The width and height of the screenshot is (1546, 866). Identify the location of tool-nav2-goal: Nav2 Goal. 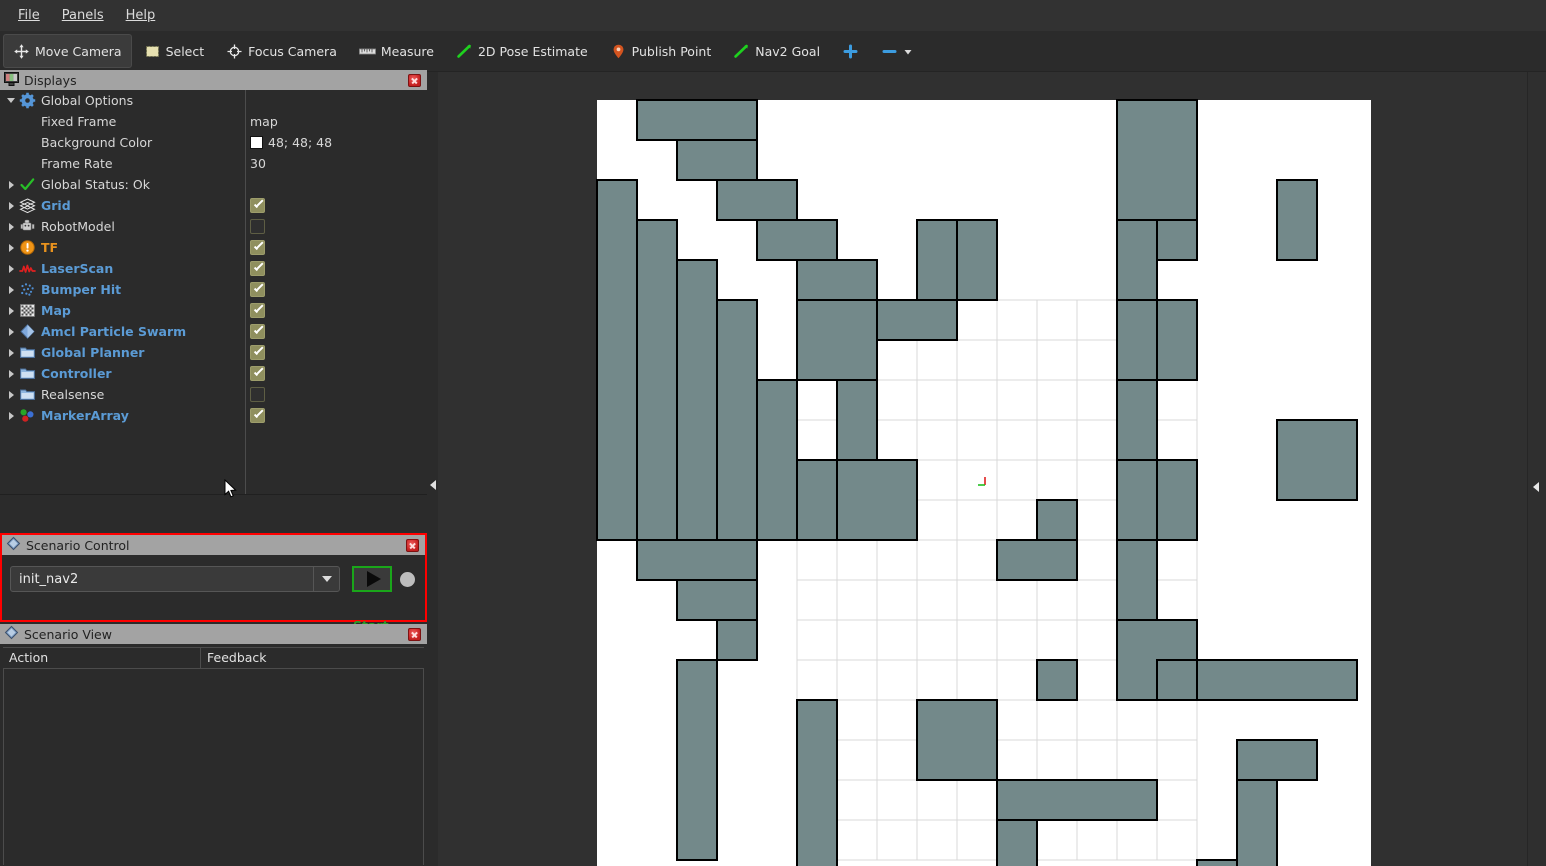
(776, 51).